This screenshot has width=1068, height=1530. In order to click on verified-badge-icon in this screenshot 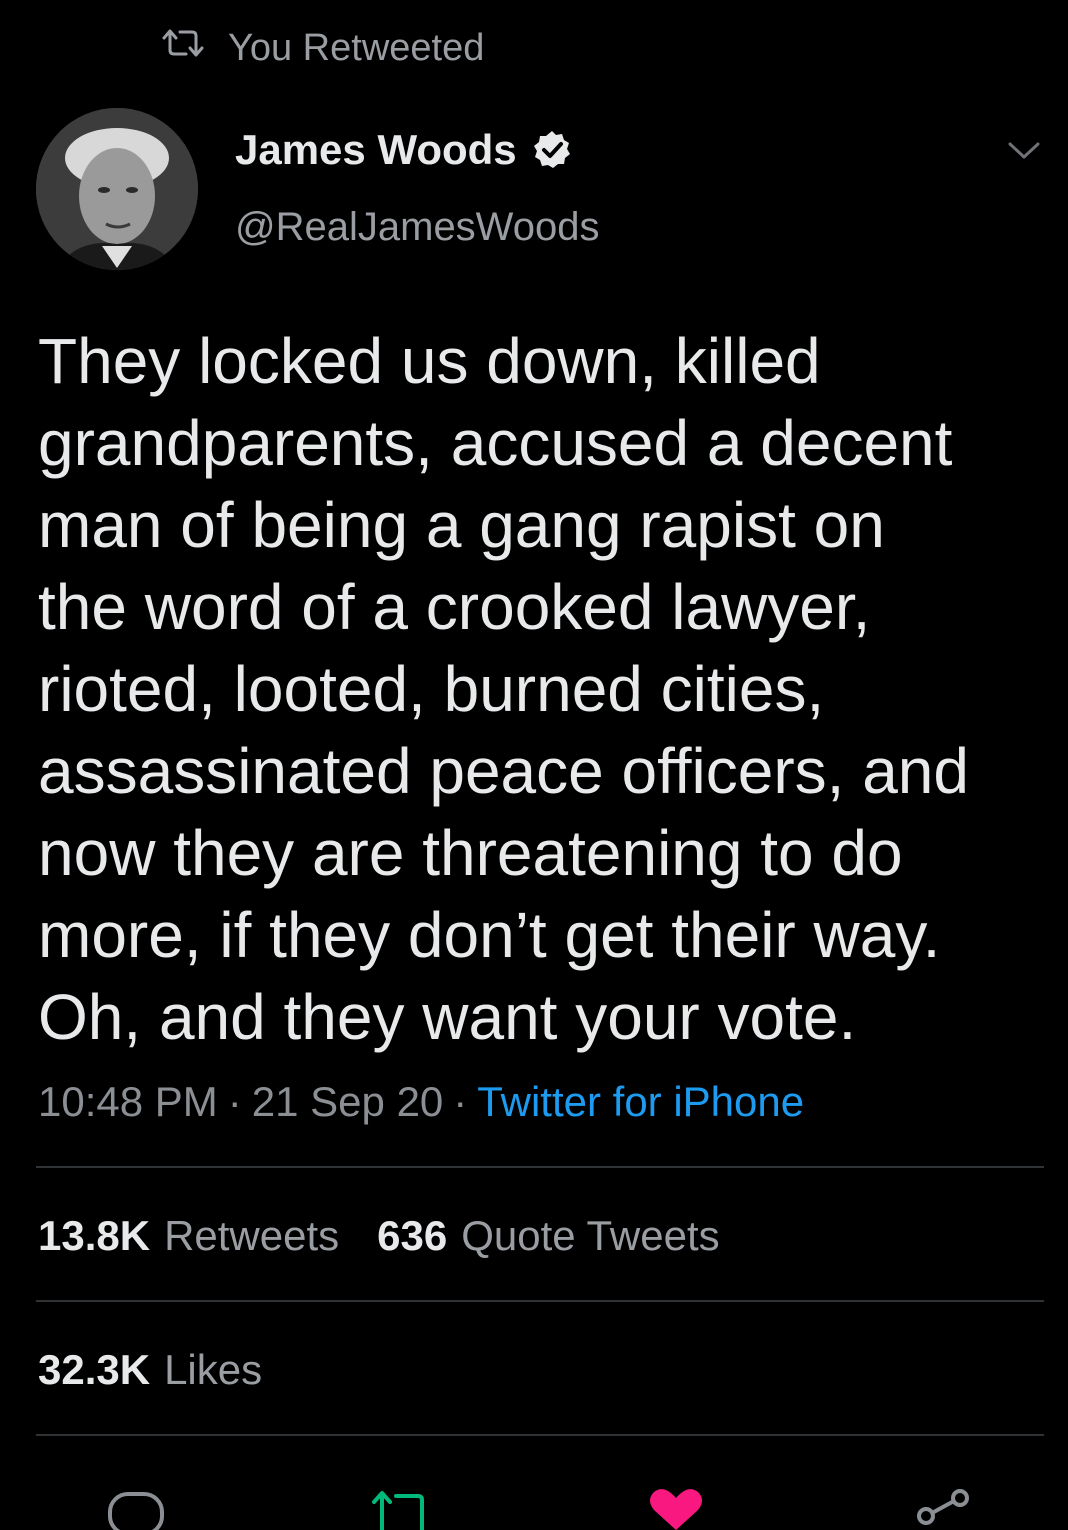, I will do `click(552, 150)`.